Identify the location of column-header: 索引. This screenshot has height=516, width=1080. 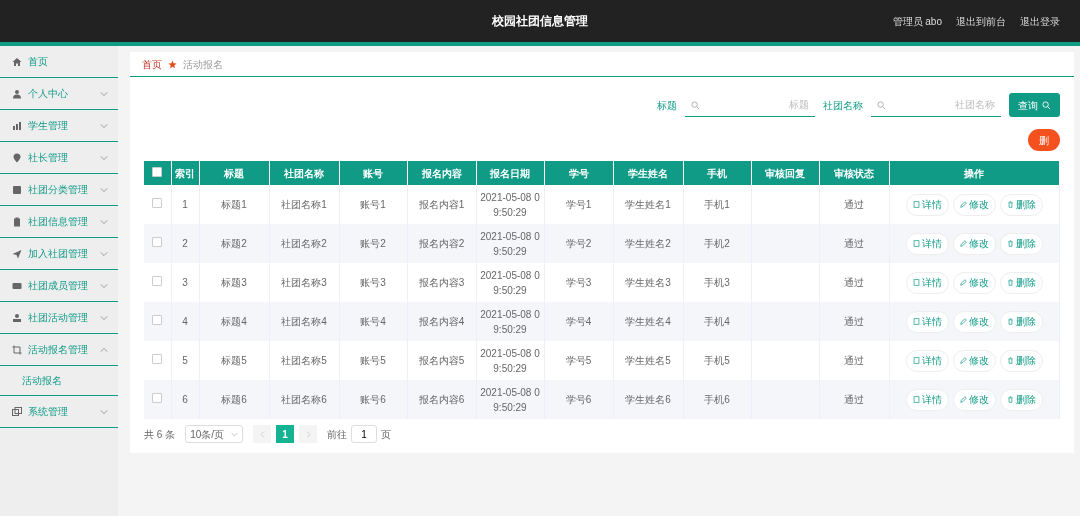
(185, 173).